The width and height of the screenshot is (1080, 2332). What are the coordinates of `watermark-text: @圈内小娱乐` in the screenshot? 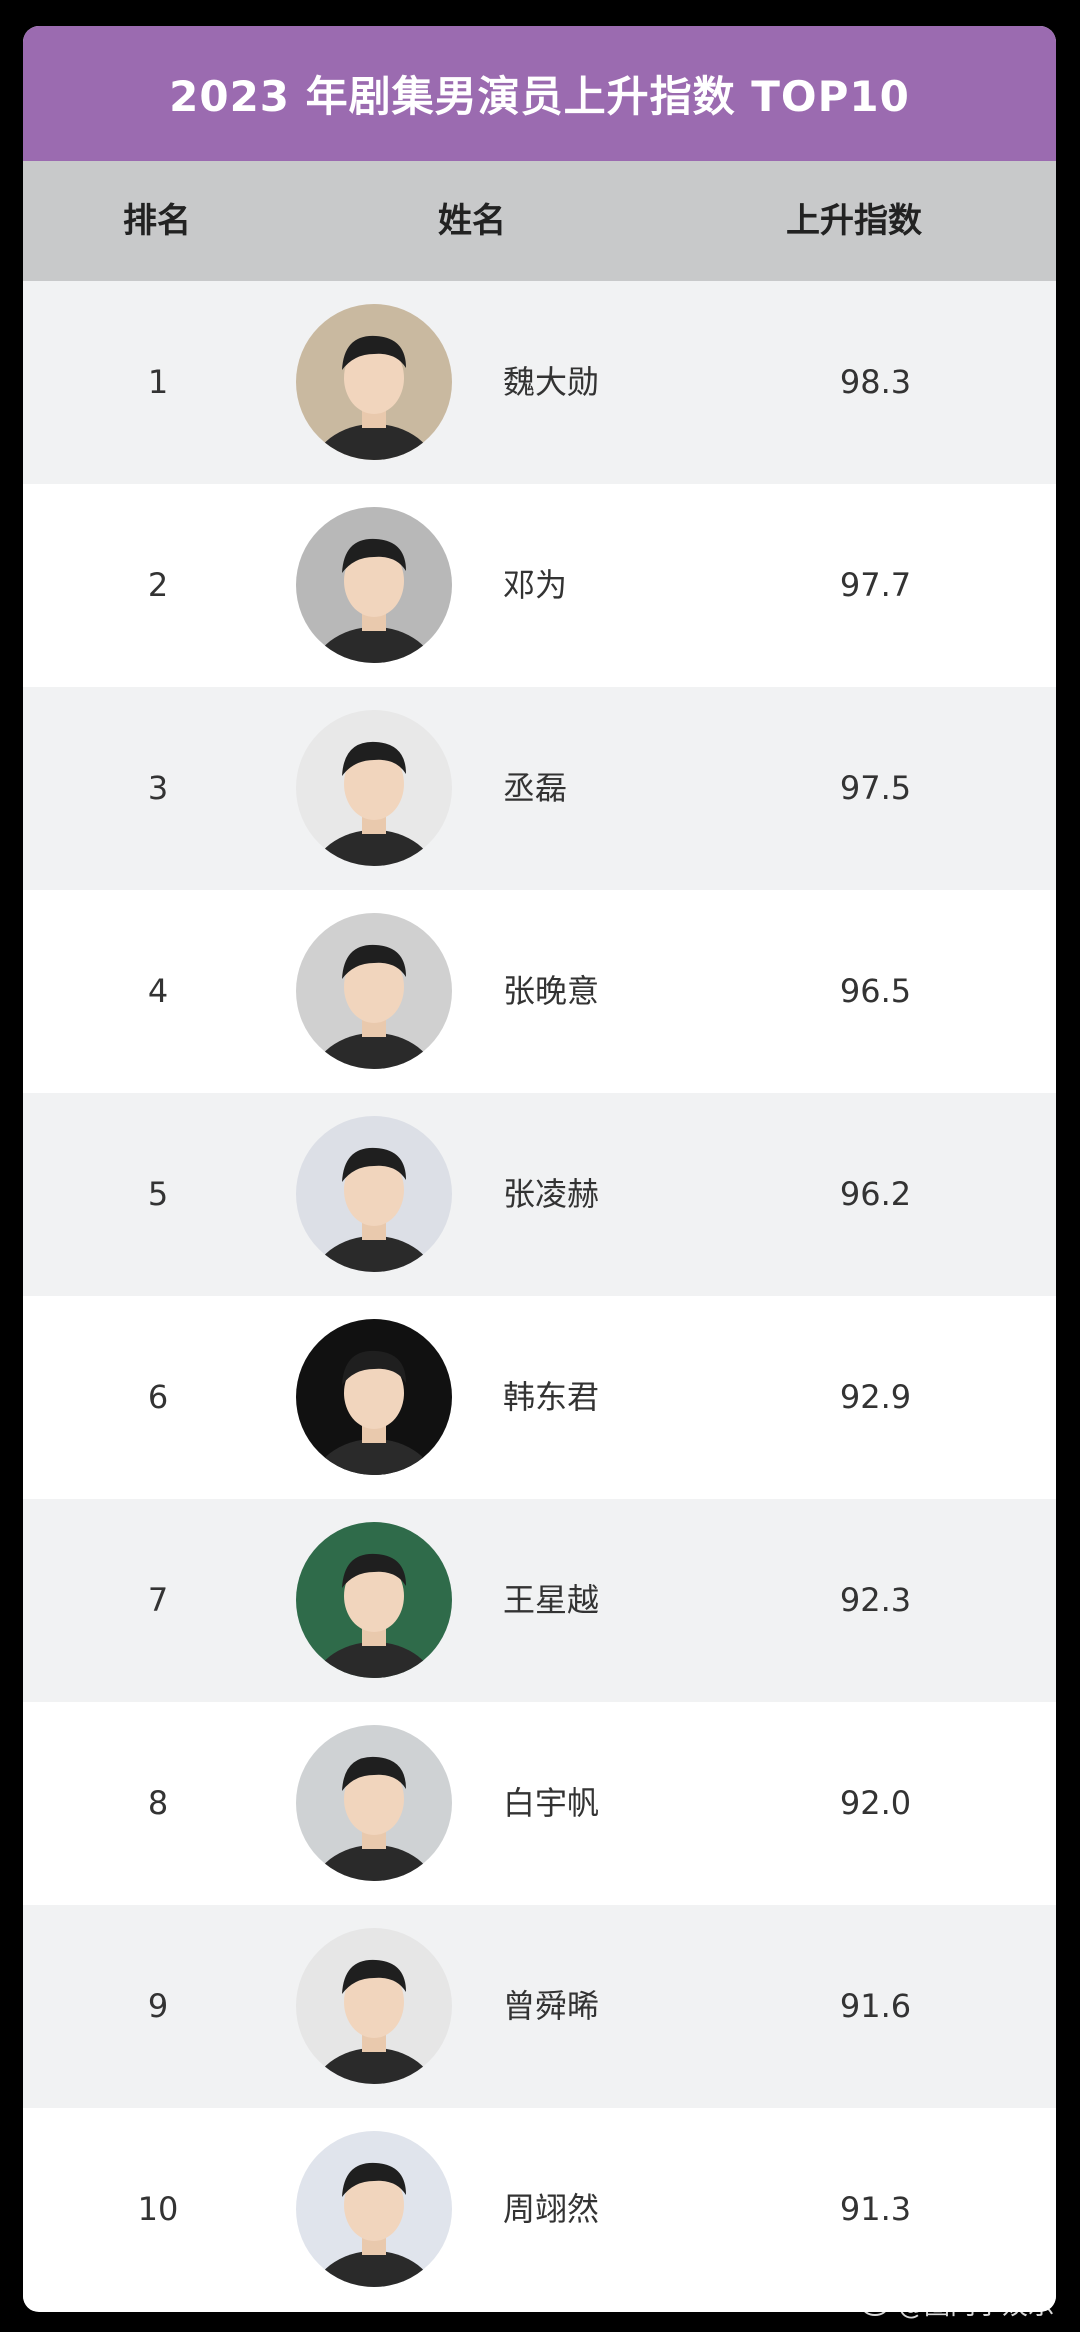 It's located at (975, 2306).